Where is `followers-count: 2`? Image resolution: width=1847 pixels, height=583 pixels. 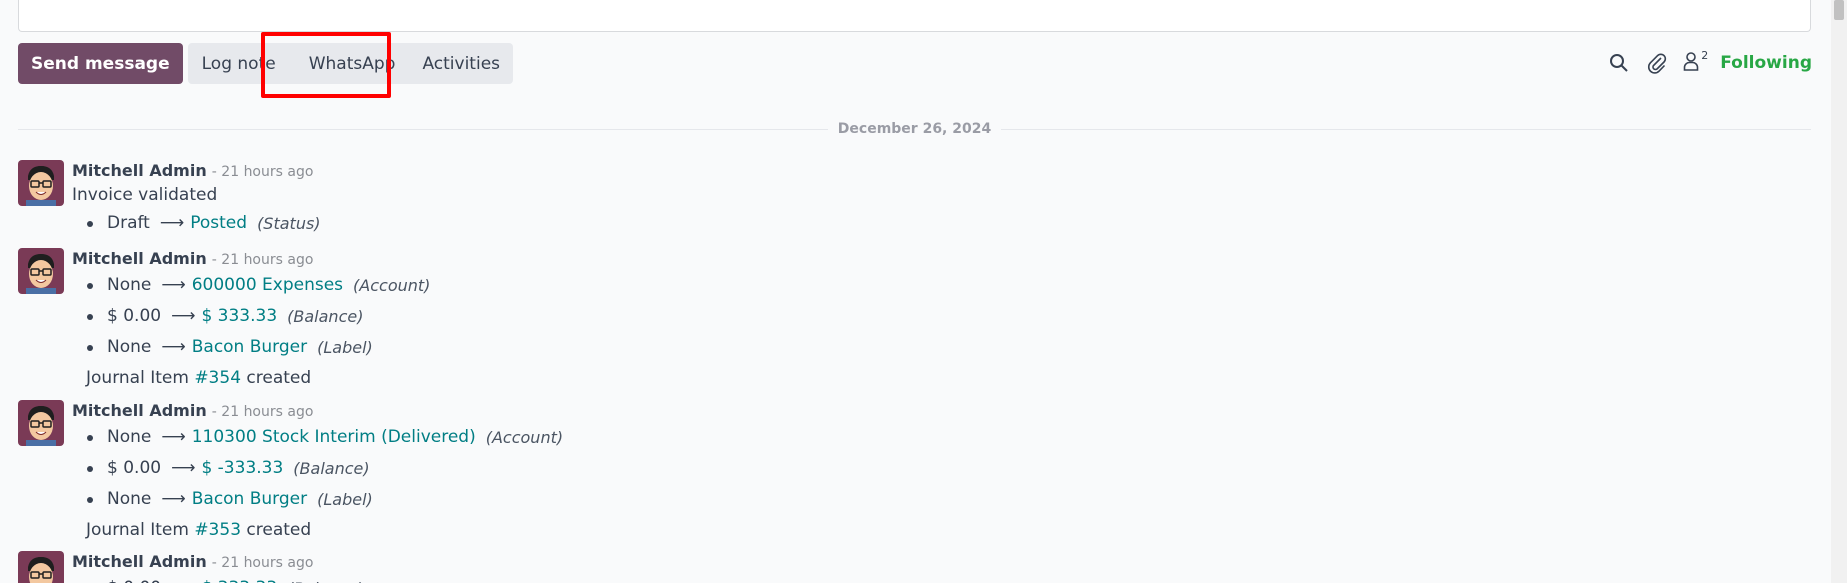 followers-count: 2 is located at coordinates (1705, 55).